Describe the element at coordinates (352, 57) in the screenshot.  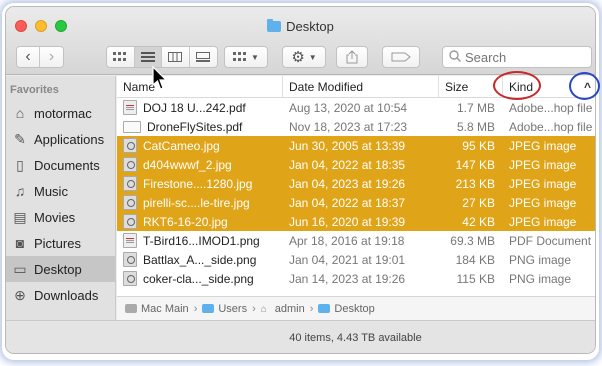
I see `share-button` at that location.